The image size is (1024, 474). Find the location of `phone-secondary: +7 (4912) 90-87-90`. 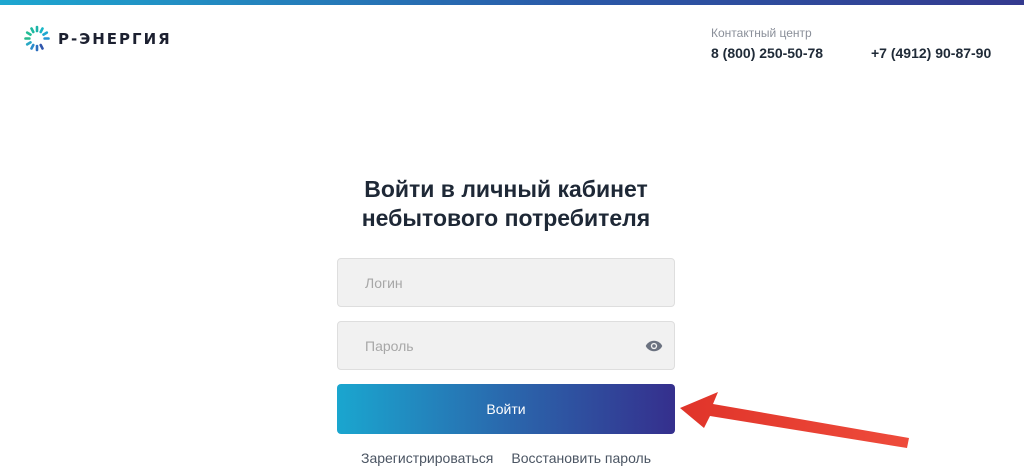

phone-secondary: +7 (4912) 90-87-90 is located at coordinates (931, 53).